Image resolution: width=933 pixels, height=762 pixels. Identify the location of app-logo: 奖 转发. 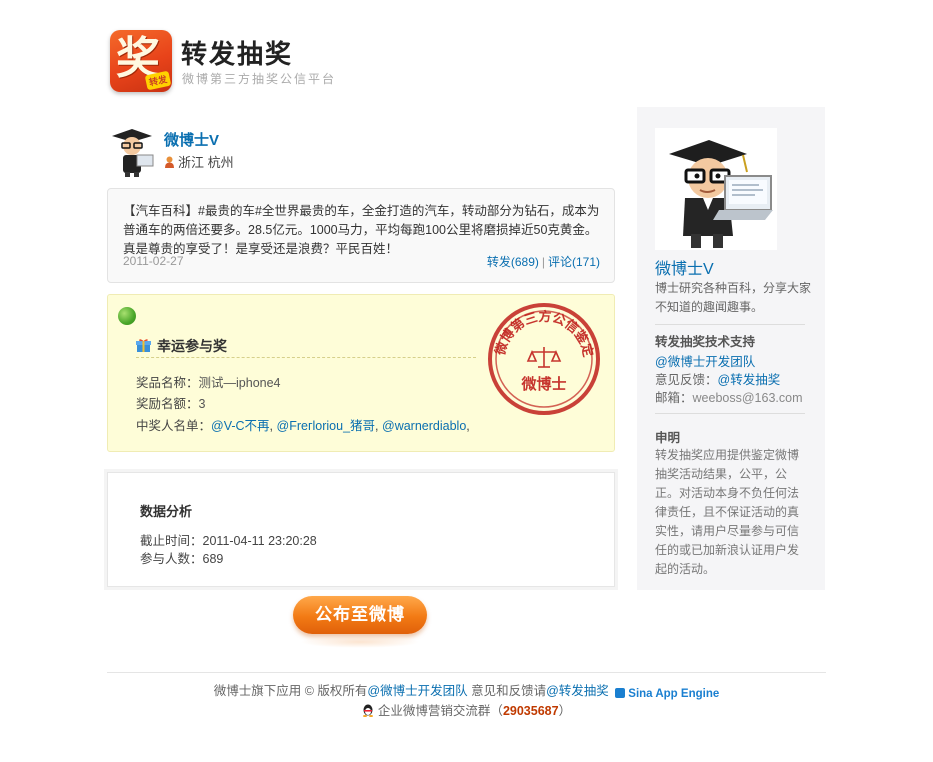
(141, 61).